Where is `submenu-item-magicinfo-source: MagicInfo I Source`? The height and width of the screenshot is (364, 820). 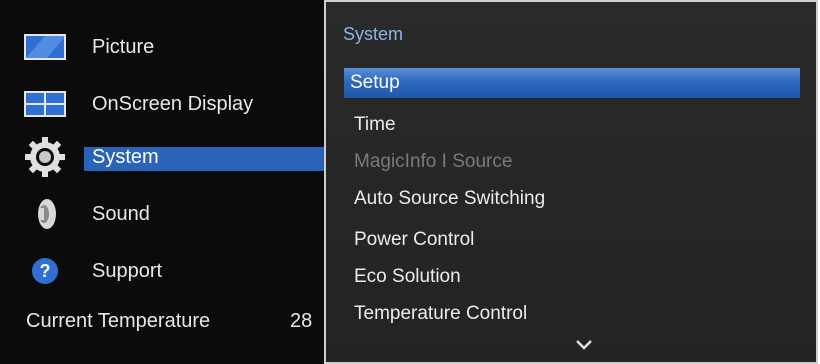
submenu-item-magicinfo-source: MagicInfo I Source is located at coordinates (433, 161).